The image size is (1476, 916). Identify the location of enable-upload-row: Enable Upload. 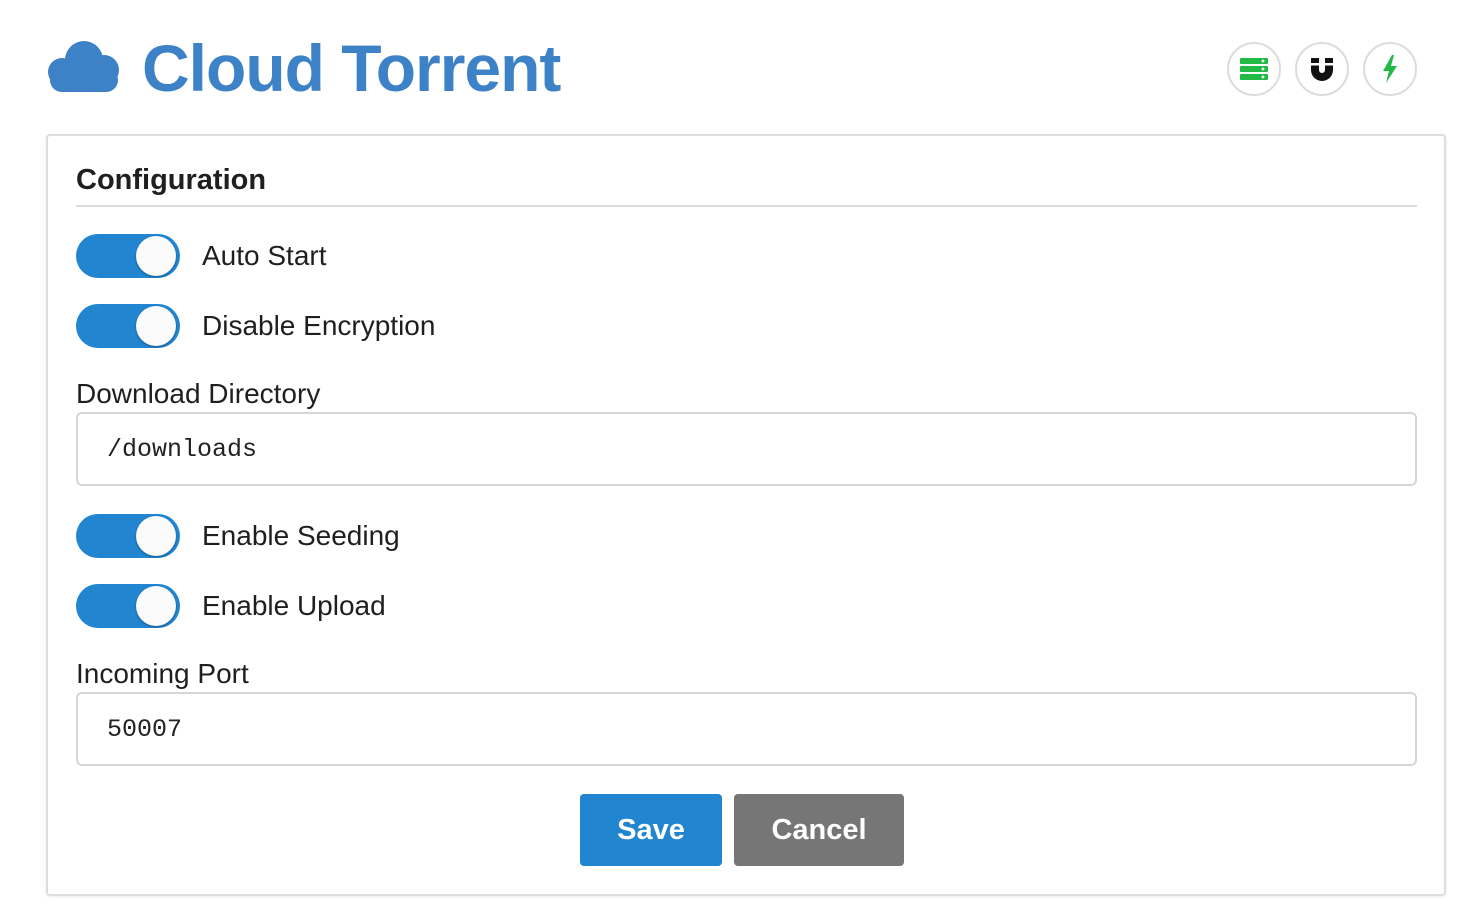
(426, 606).